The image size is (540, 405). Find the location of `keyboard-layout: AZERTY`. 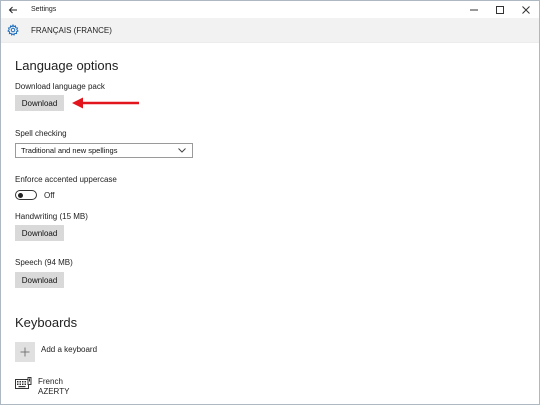

keyboard-layout: AZERTY is located at coordinates (54, 391).